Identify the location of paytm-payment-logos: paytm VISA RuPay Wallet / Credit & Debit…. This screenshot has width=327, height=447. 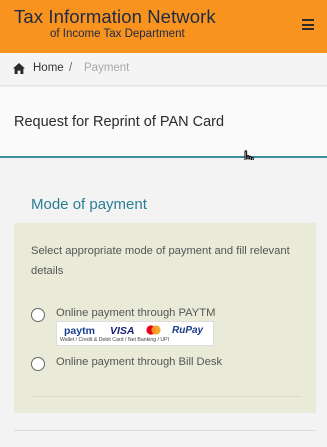
(135, 333).